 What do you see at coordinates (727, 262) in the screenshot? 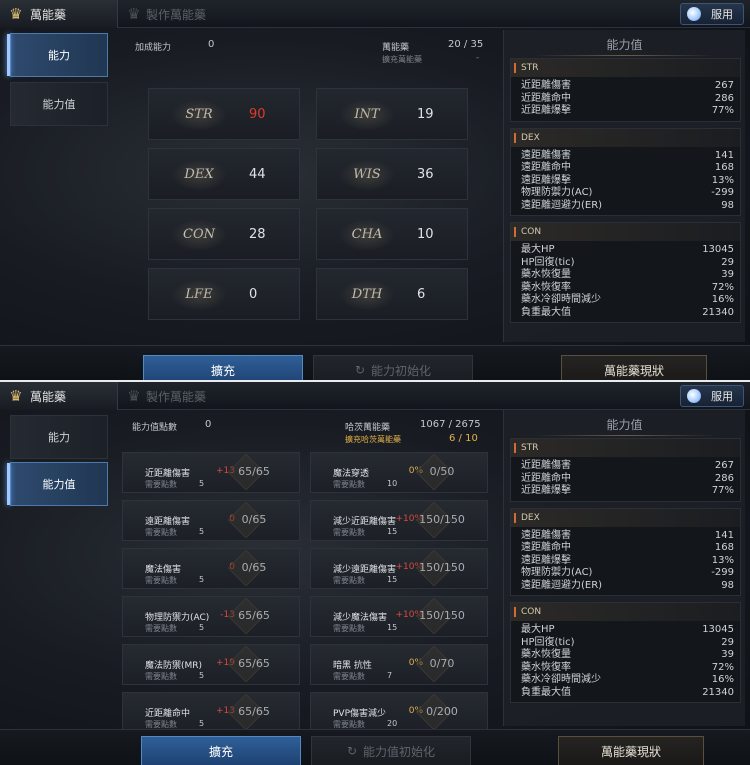
I see `summary-value: 29` at bounding box center [727, 262].